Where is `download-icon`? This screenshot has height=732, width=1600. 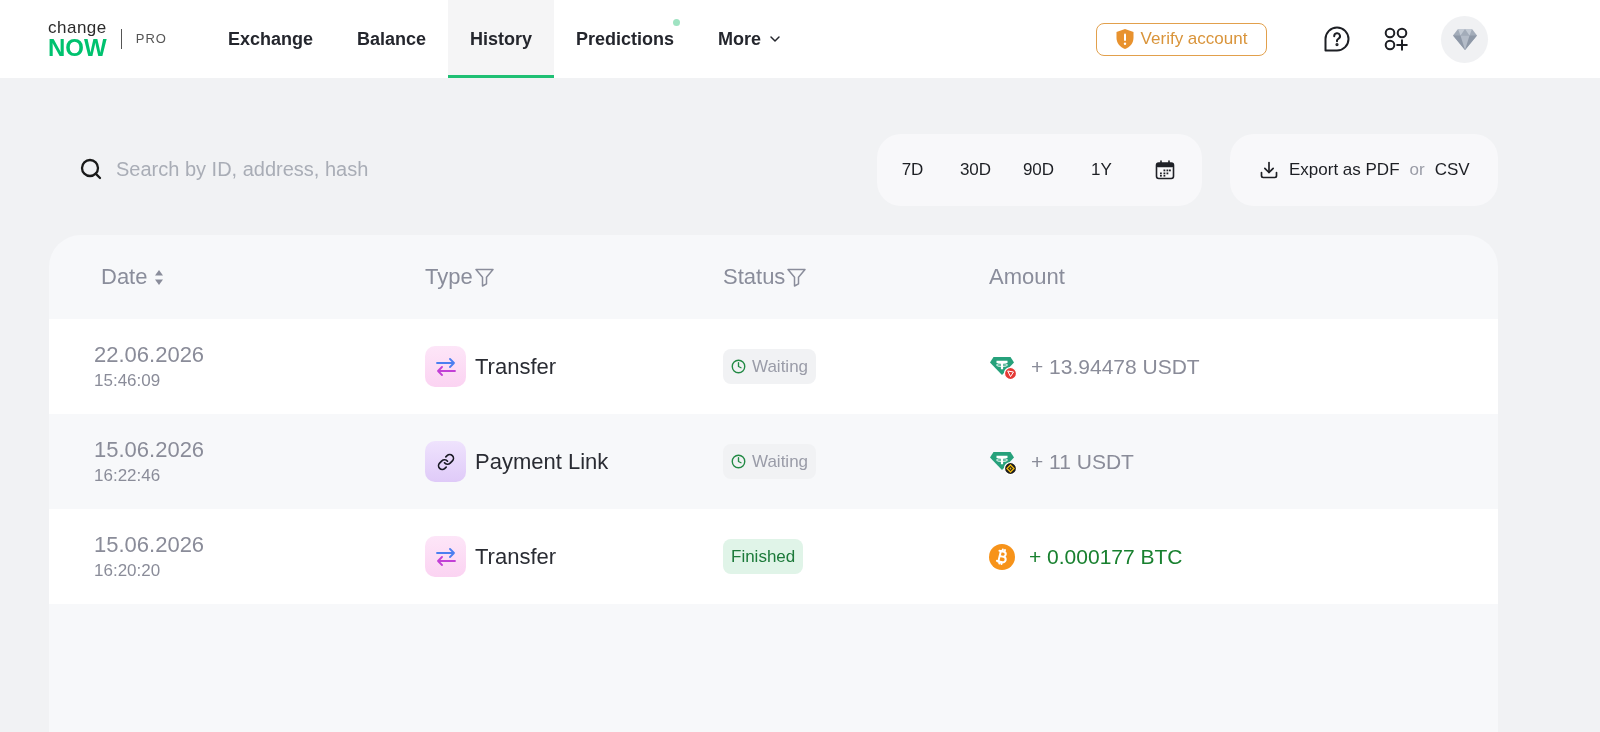 download-icon is located at coordinates (1269, 169).